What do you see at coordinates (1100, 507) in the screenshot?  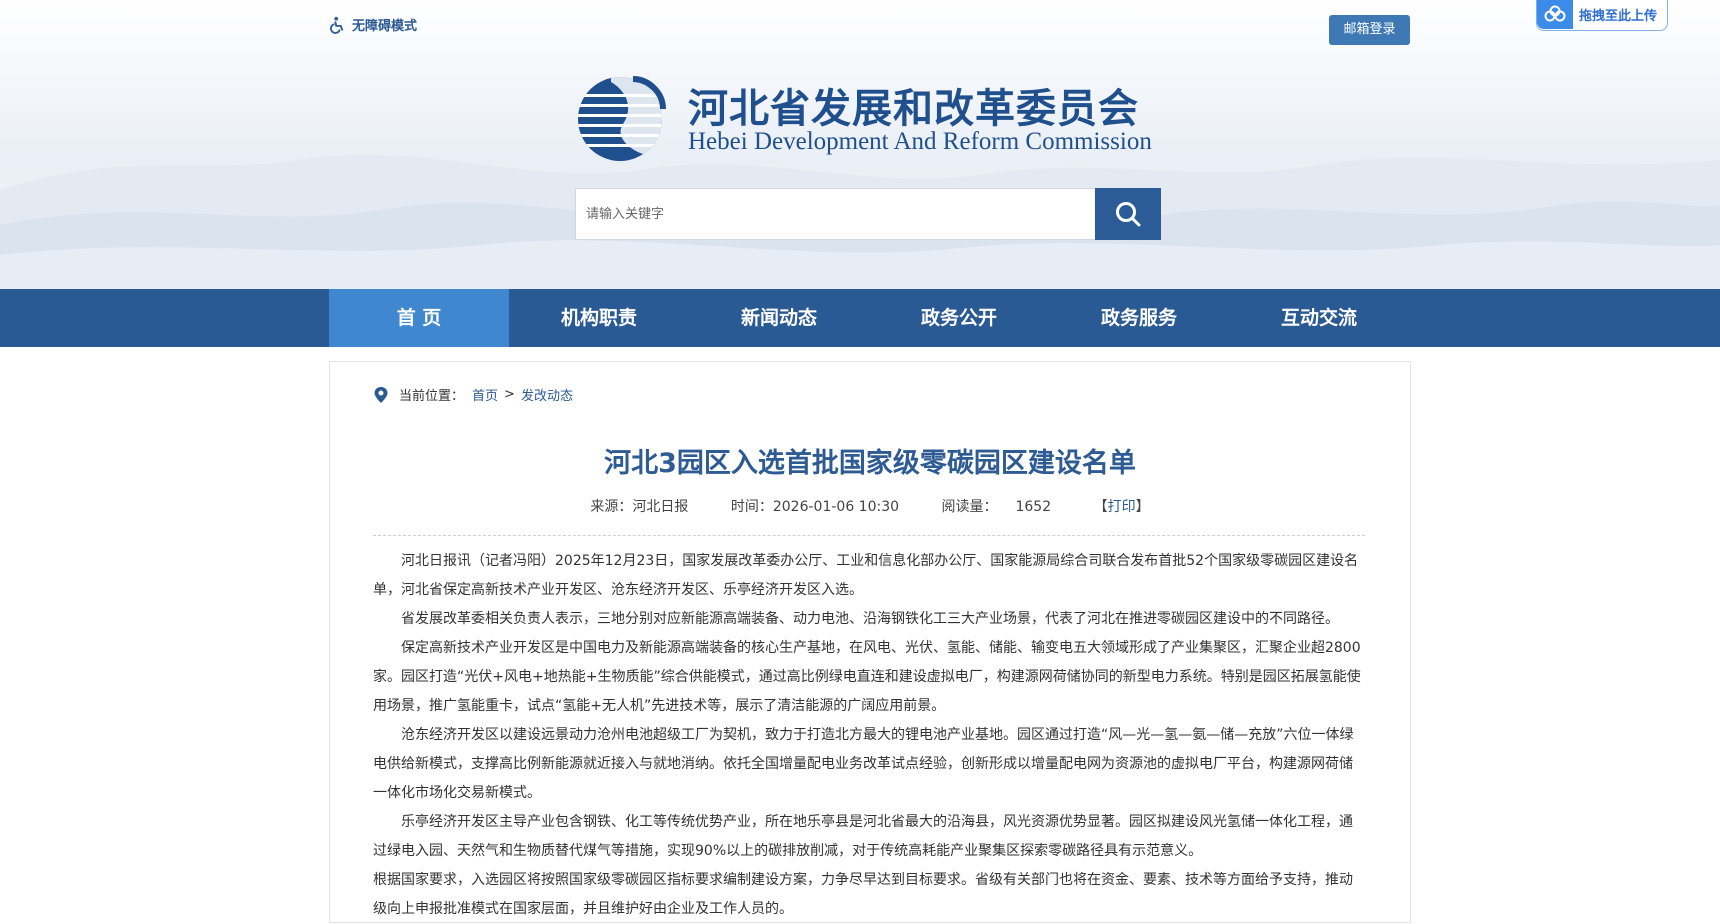 I see `print-bracket-open: 【` at bounding box center [1100, 507].